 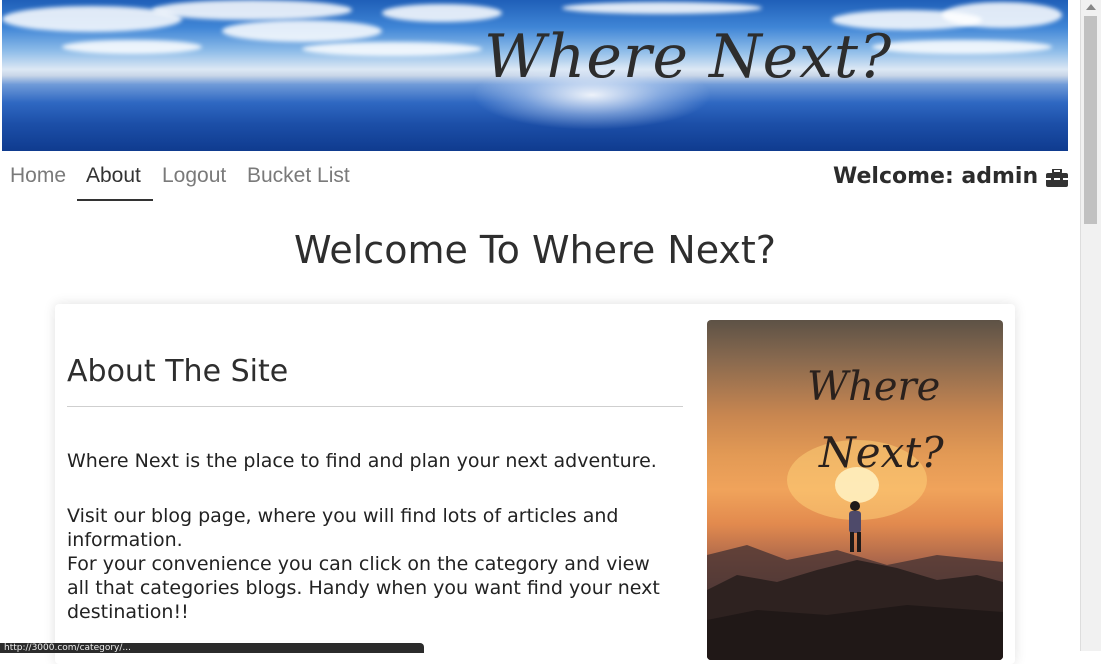 I want to click on divider, so click(x=375, y=406).